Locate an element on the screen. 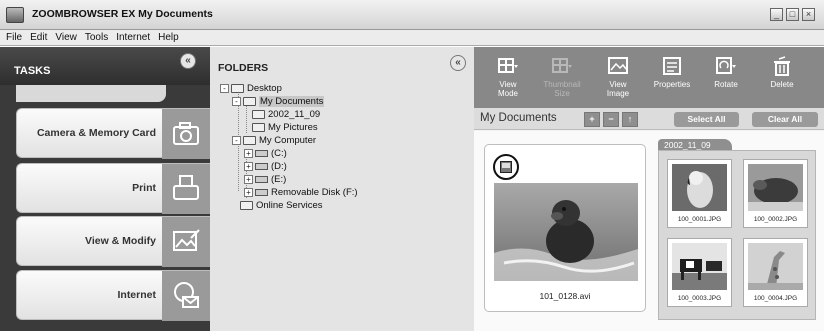 The image size is (824, 331). tree-label: My Computer is located at coordinates (288, 140).